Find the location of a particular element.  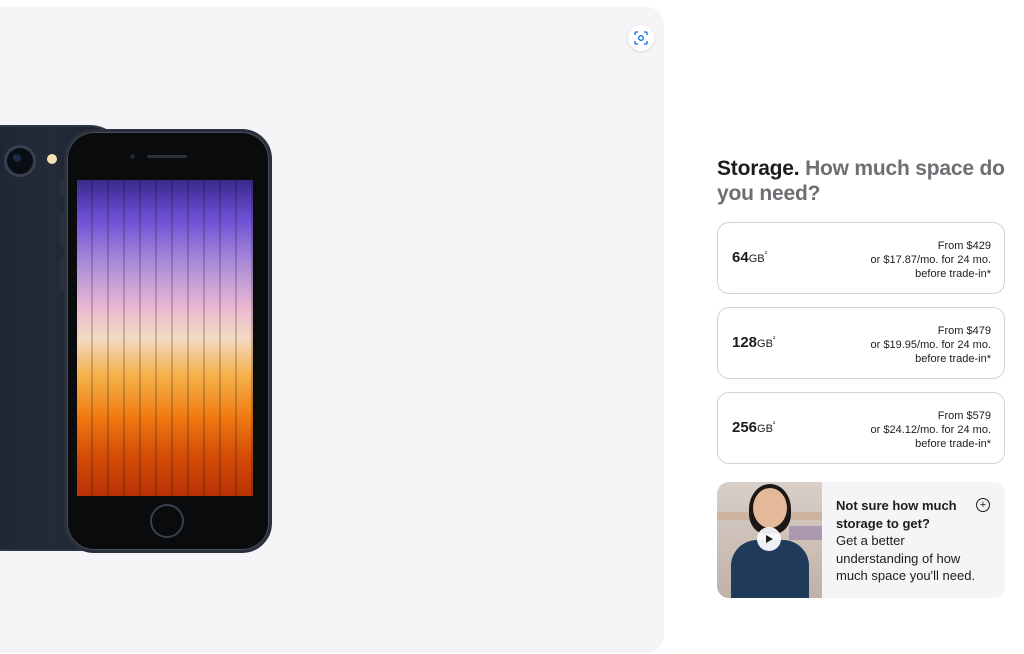

rear-camera-icon is located at coordinates (20, 161).